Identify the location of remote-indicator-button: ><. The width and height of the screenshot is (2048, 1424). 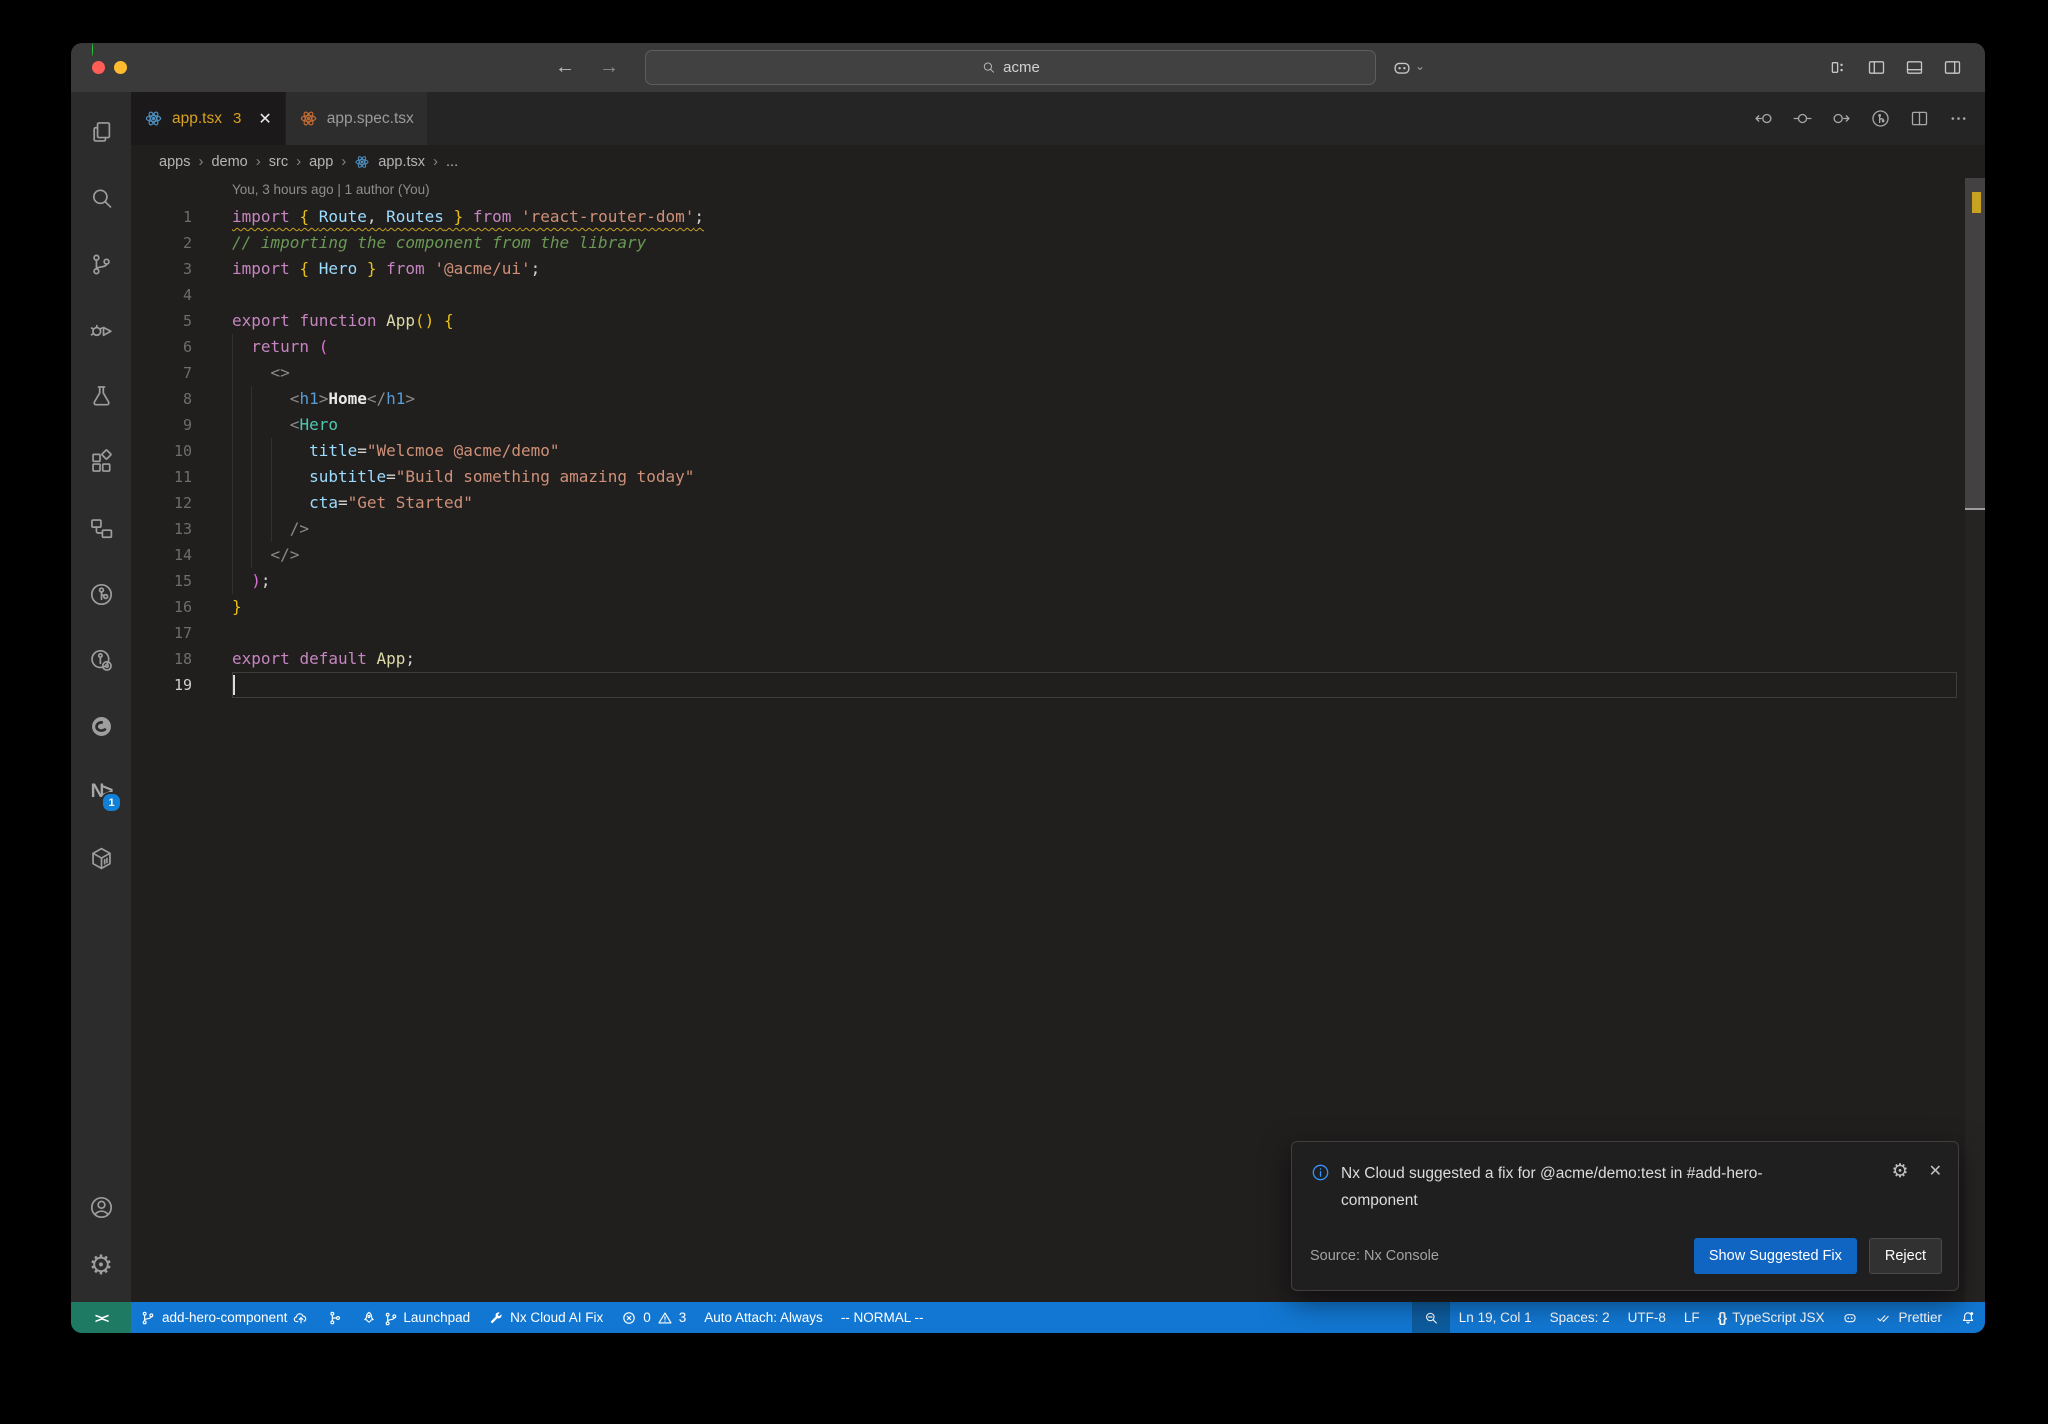
(101, 1317).